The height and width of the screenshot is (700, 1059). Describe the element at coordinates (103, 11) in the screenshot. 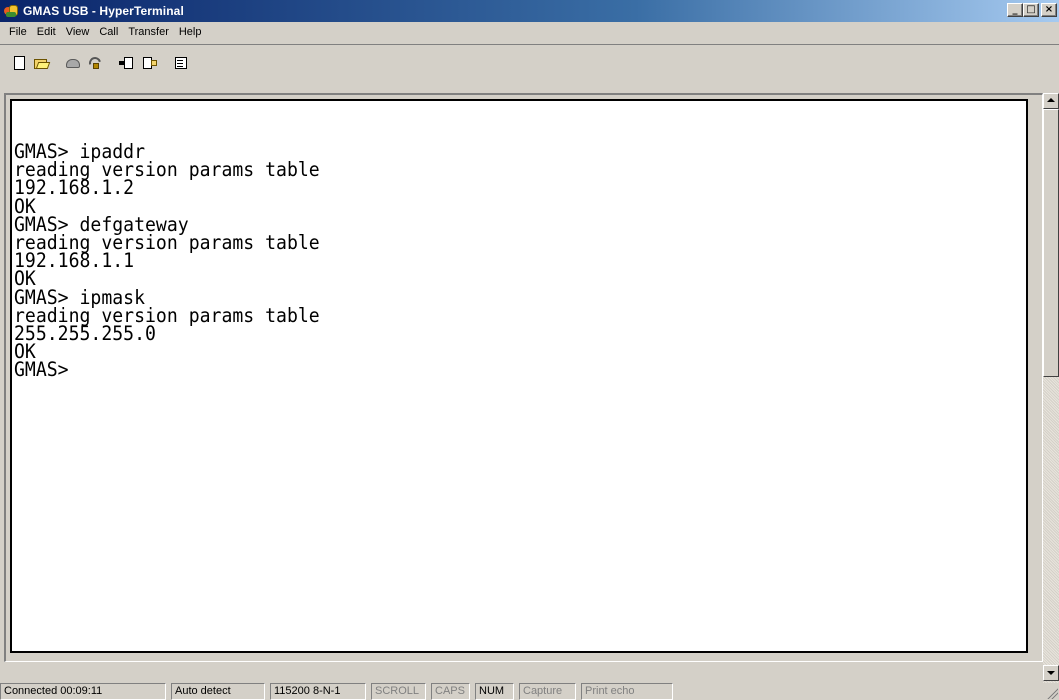

I see `window-title: GMAS USB - HyperTerminal` at that location.